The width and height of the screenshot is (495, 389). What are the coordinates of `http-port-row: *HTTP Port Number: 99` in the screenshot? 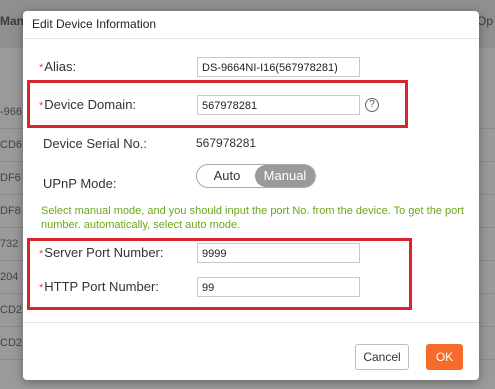 It's located at (251, 289).